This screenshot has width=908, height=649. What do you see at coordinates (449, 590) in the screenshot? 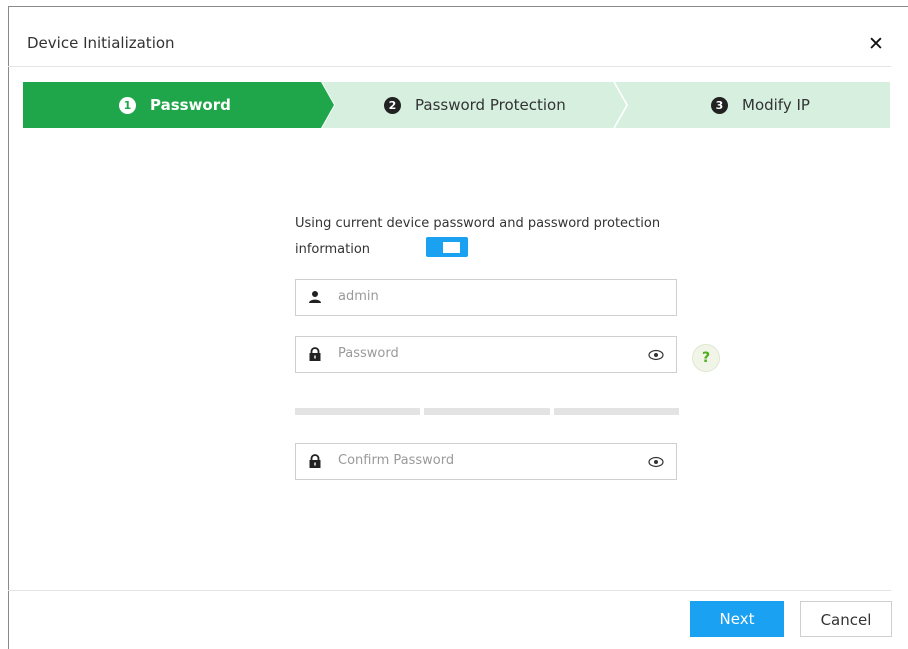
I see `footer-divider` at bounding box center [449, 590].